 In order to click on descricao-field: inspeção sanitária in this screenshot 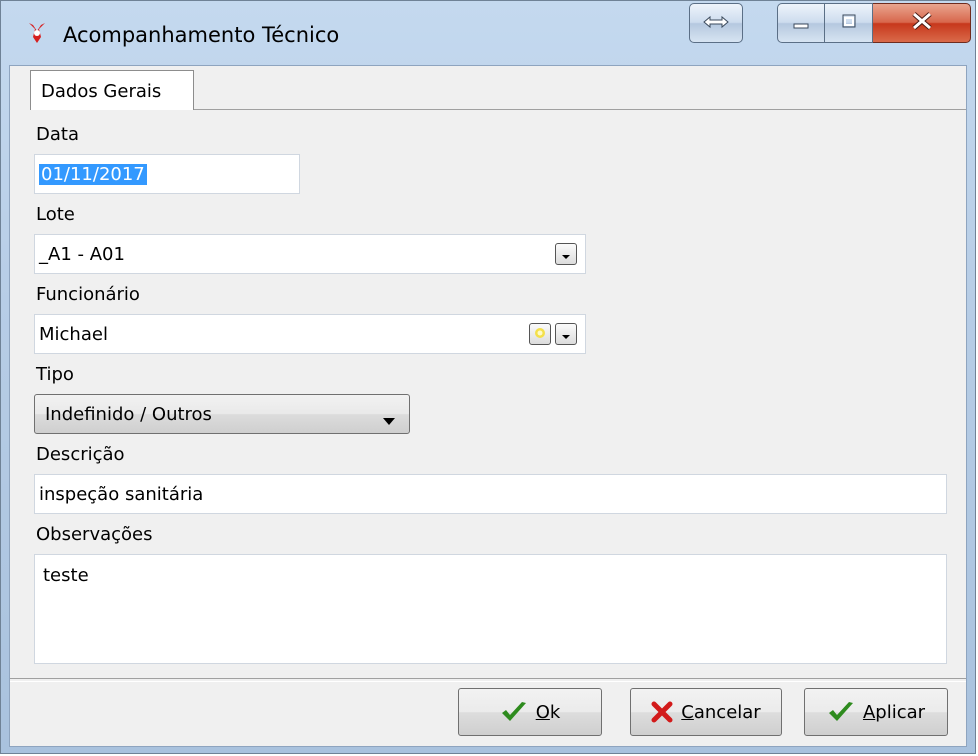, I will do `click(490, 494)`.